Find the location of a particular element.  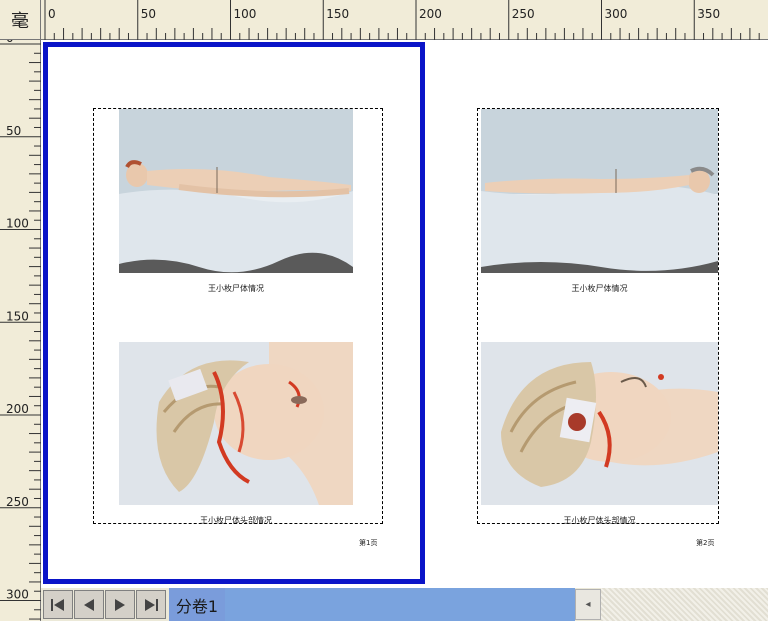

ruler-unit-label: 毫 is located at coordinates (20, 21).